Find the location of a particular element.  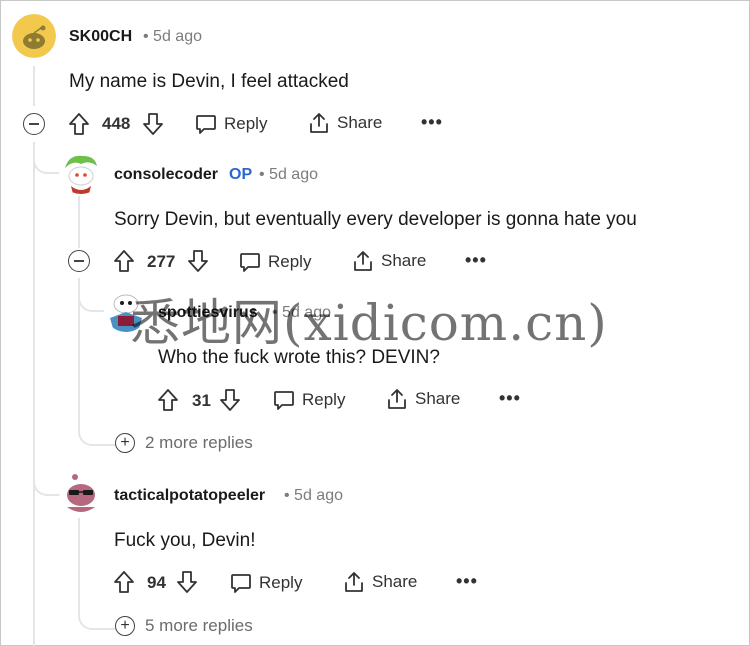

avatar-tacticalpotatopeeler is located at coordinates (81, 493).